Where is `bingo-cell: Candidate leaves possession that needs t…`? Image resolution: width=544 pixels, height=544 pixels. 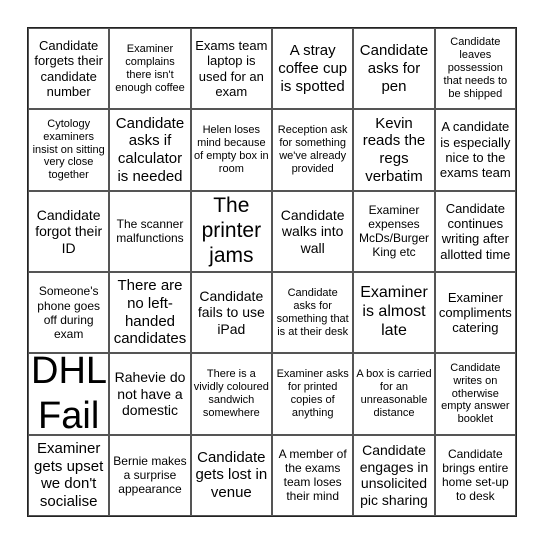 bingo-cell: Candidate leaves possession that needs t… is located at coordinates (475, 69).